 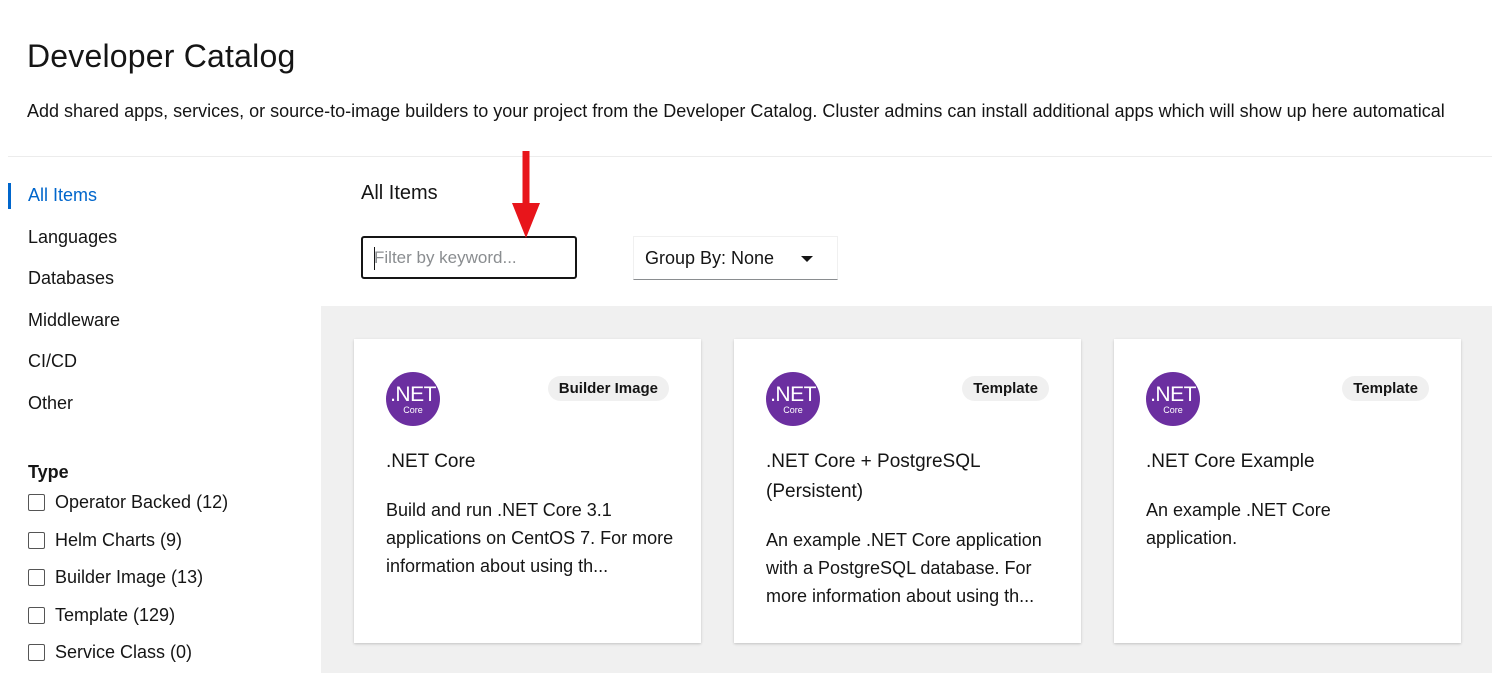 I want to click on sidebar-item-middleware: Middleware, so click(x=158, y=321).